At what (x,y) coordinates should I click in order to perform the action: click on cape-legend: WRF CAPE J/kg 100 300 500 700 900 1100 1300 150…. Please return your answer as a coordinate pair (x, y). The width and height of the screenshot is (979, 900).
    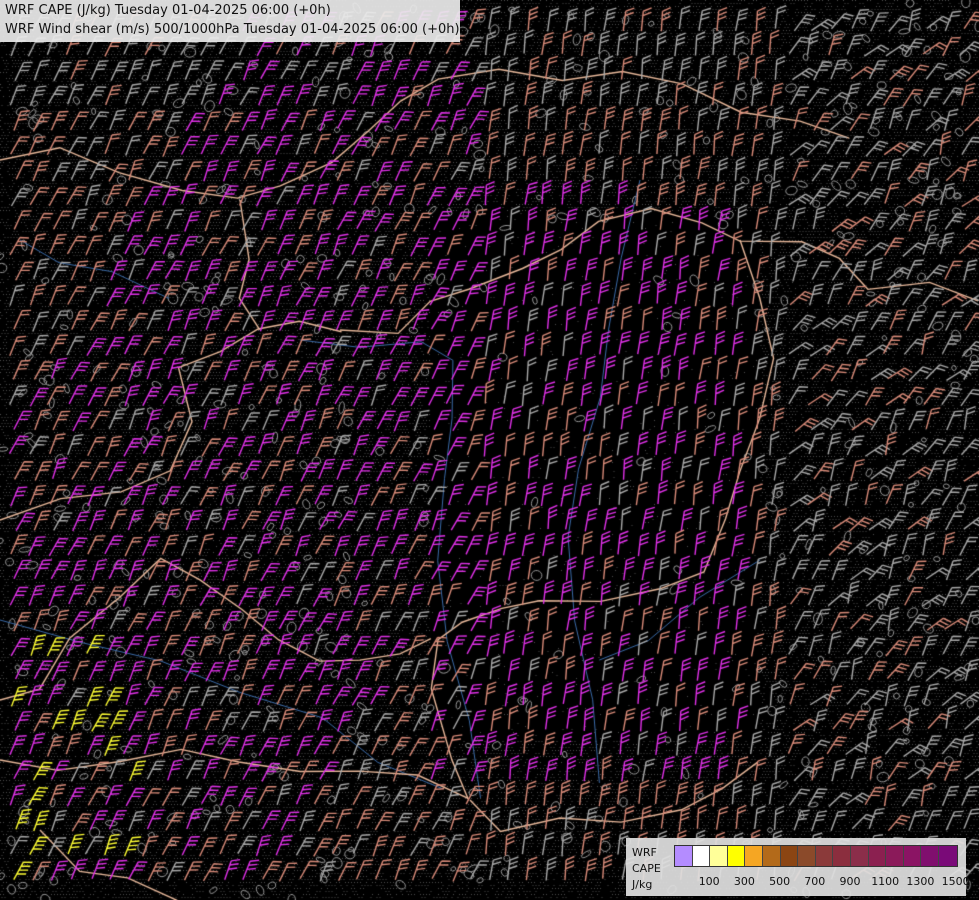
    Looking at the image, I should click on (798, 867).